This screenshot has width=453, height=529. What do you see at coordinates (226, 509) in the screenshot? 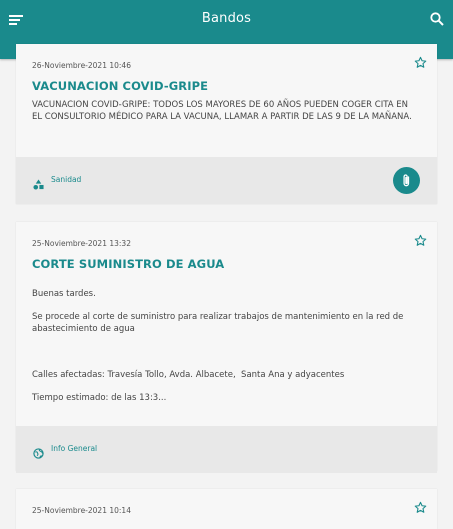
I see `bando-card: 25-Noviembre-2021 10:14` at bounding box center [226, 509].